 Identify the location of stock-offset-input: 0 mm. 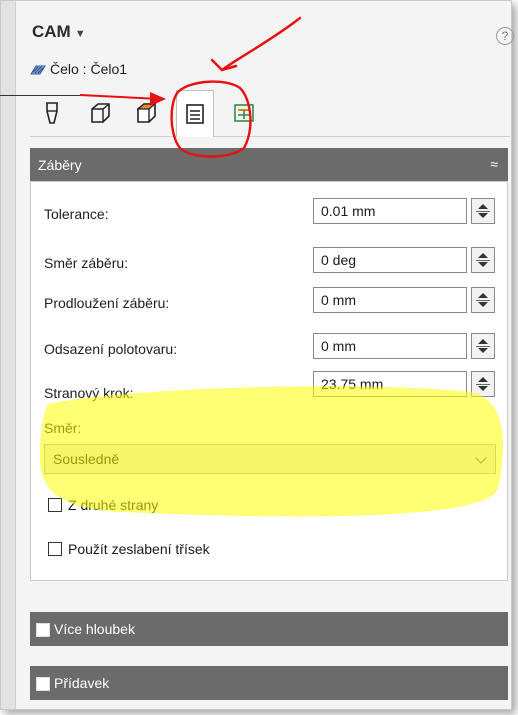
(390, 346).